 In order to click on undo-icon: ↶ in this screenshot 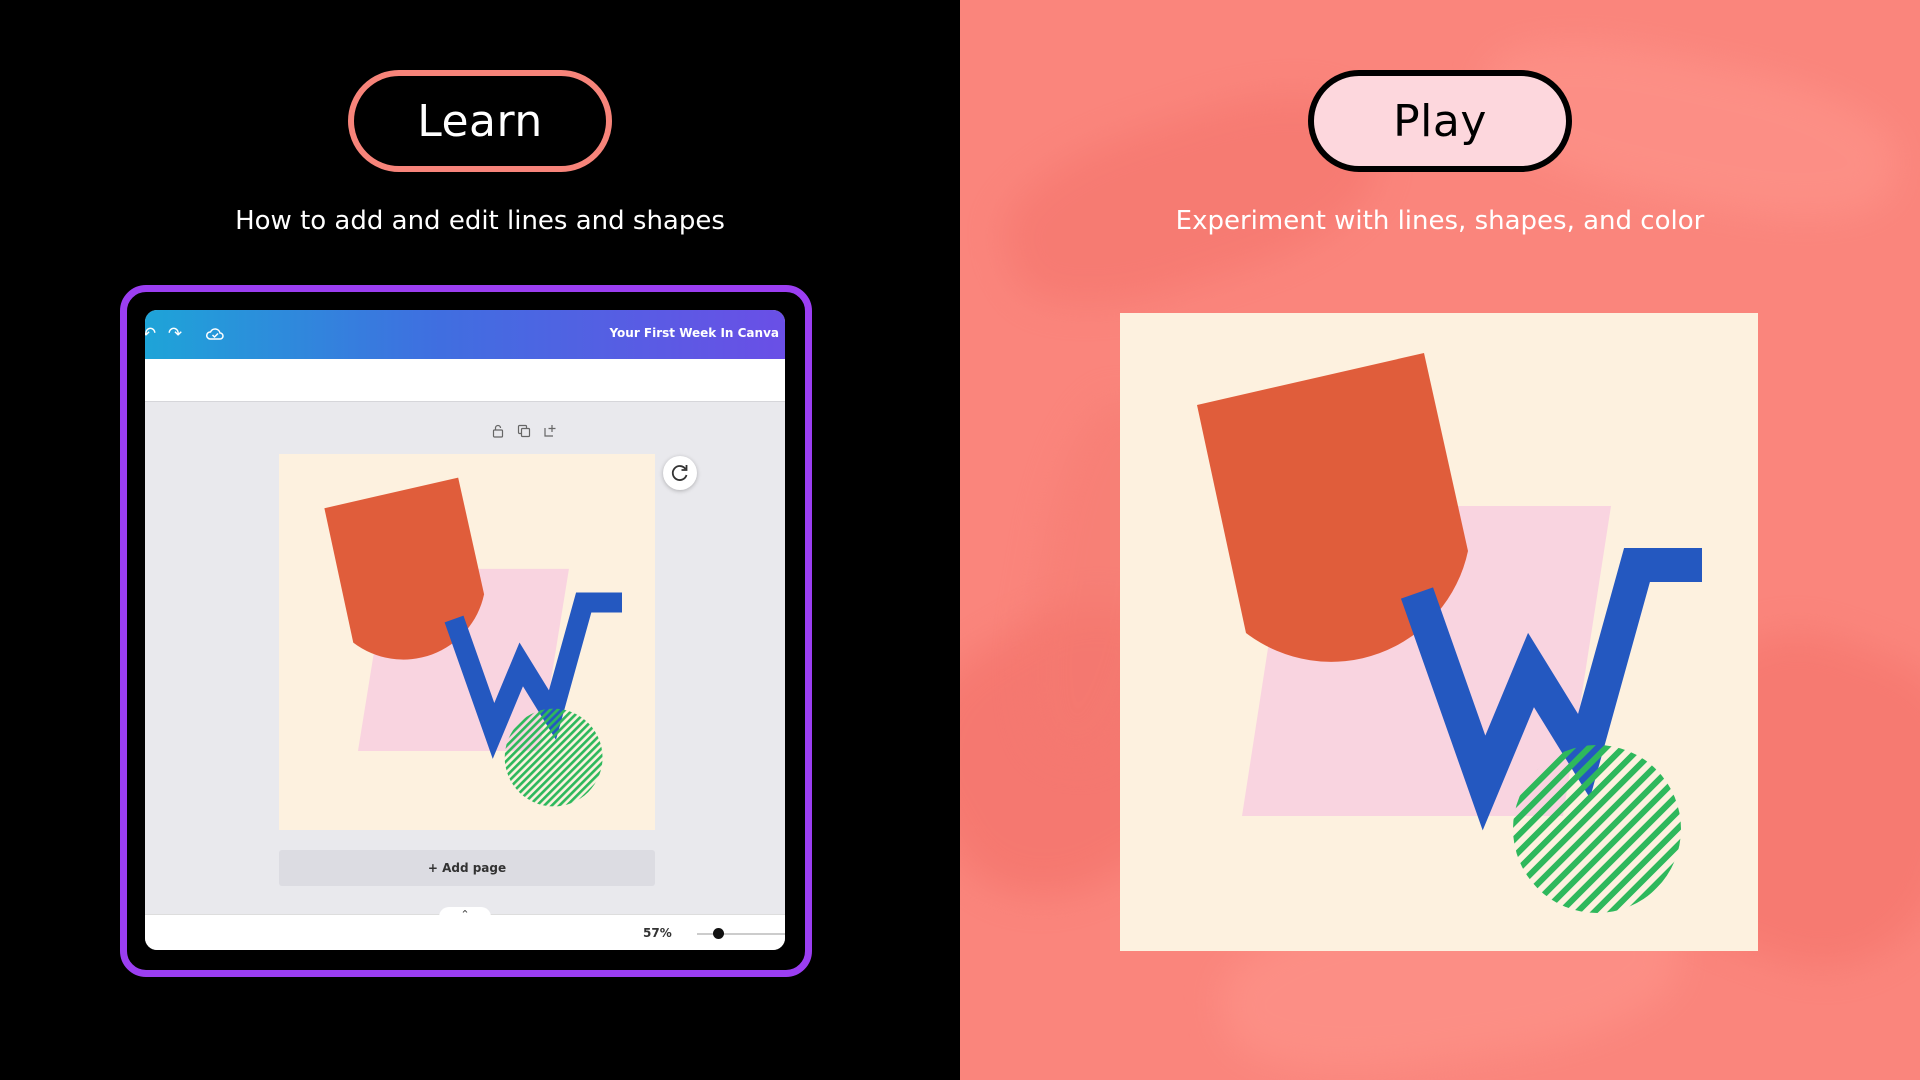, I will do `click(152, 334)`.